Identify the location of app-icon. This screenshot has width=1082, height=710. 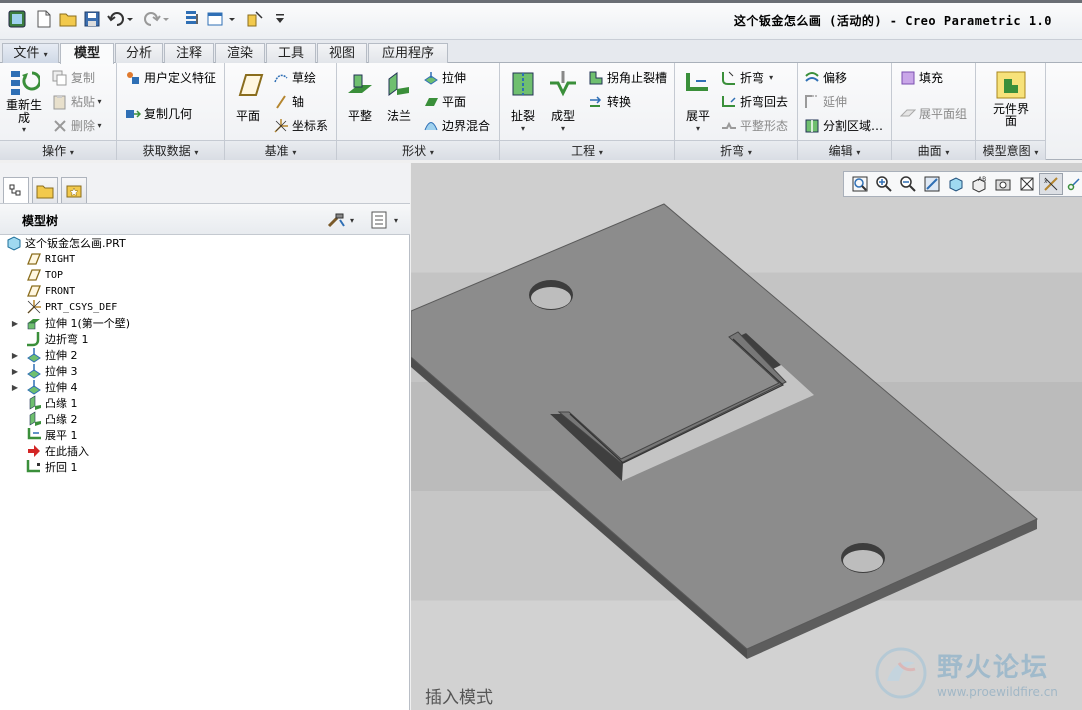
(17, 19).